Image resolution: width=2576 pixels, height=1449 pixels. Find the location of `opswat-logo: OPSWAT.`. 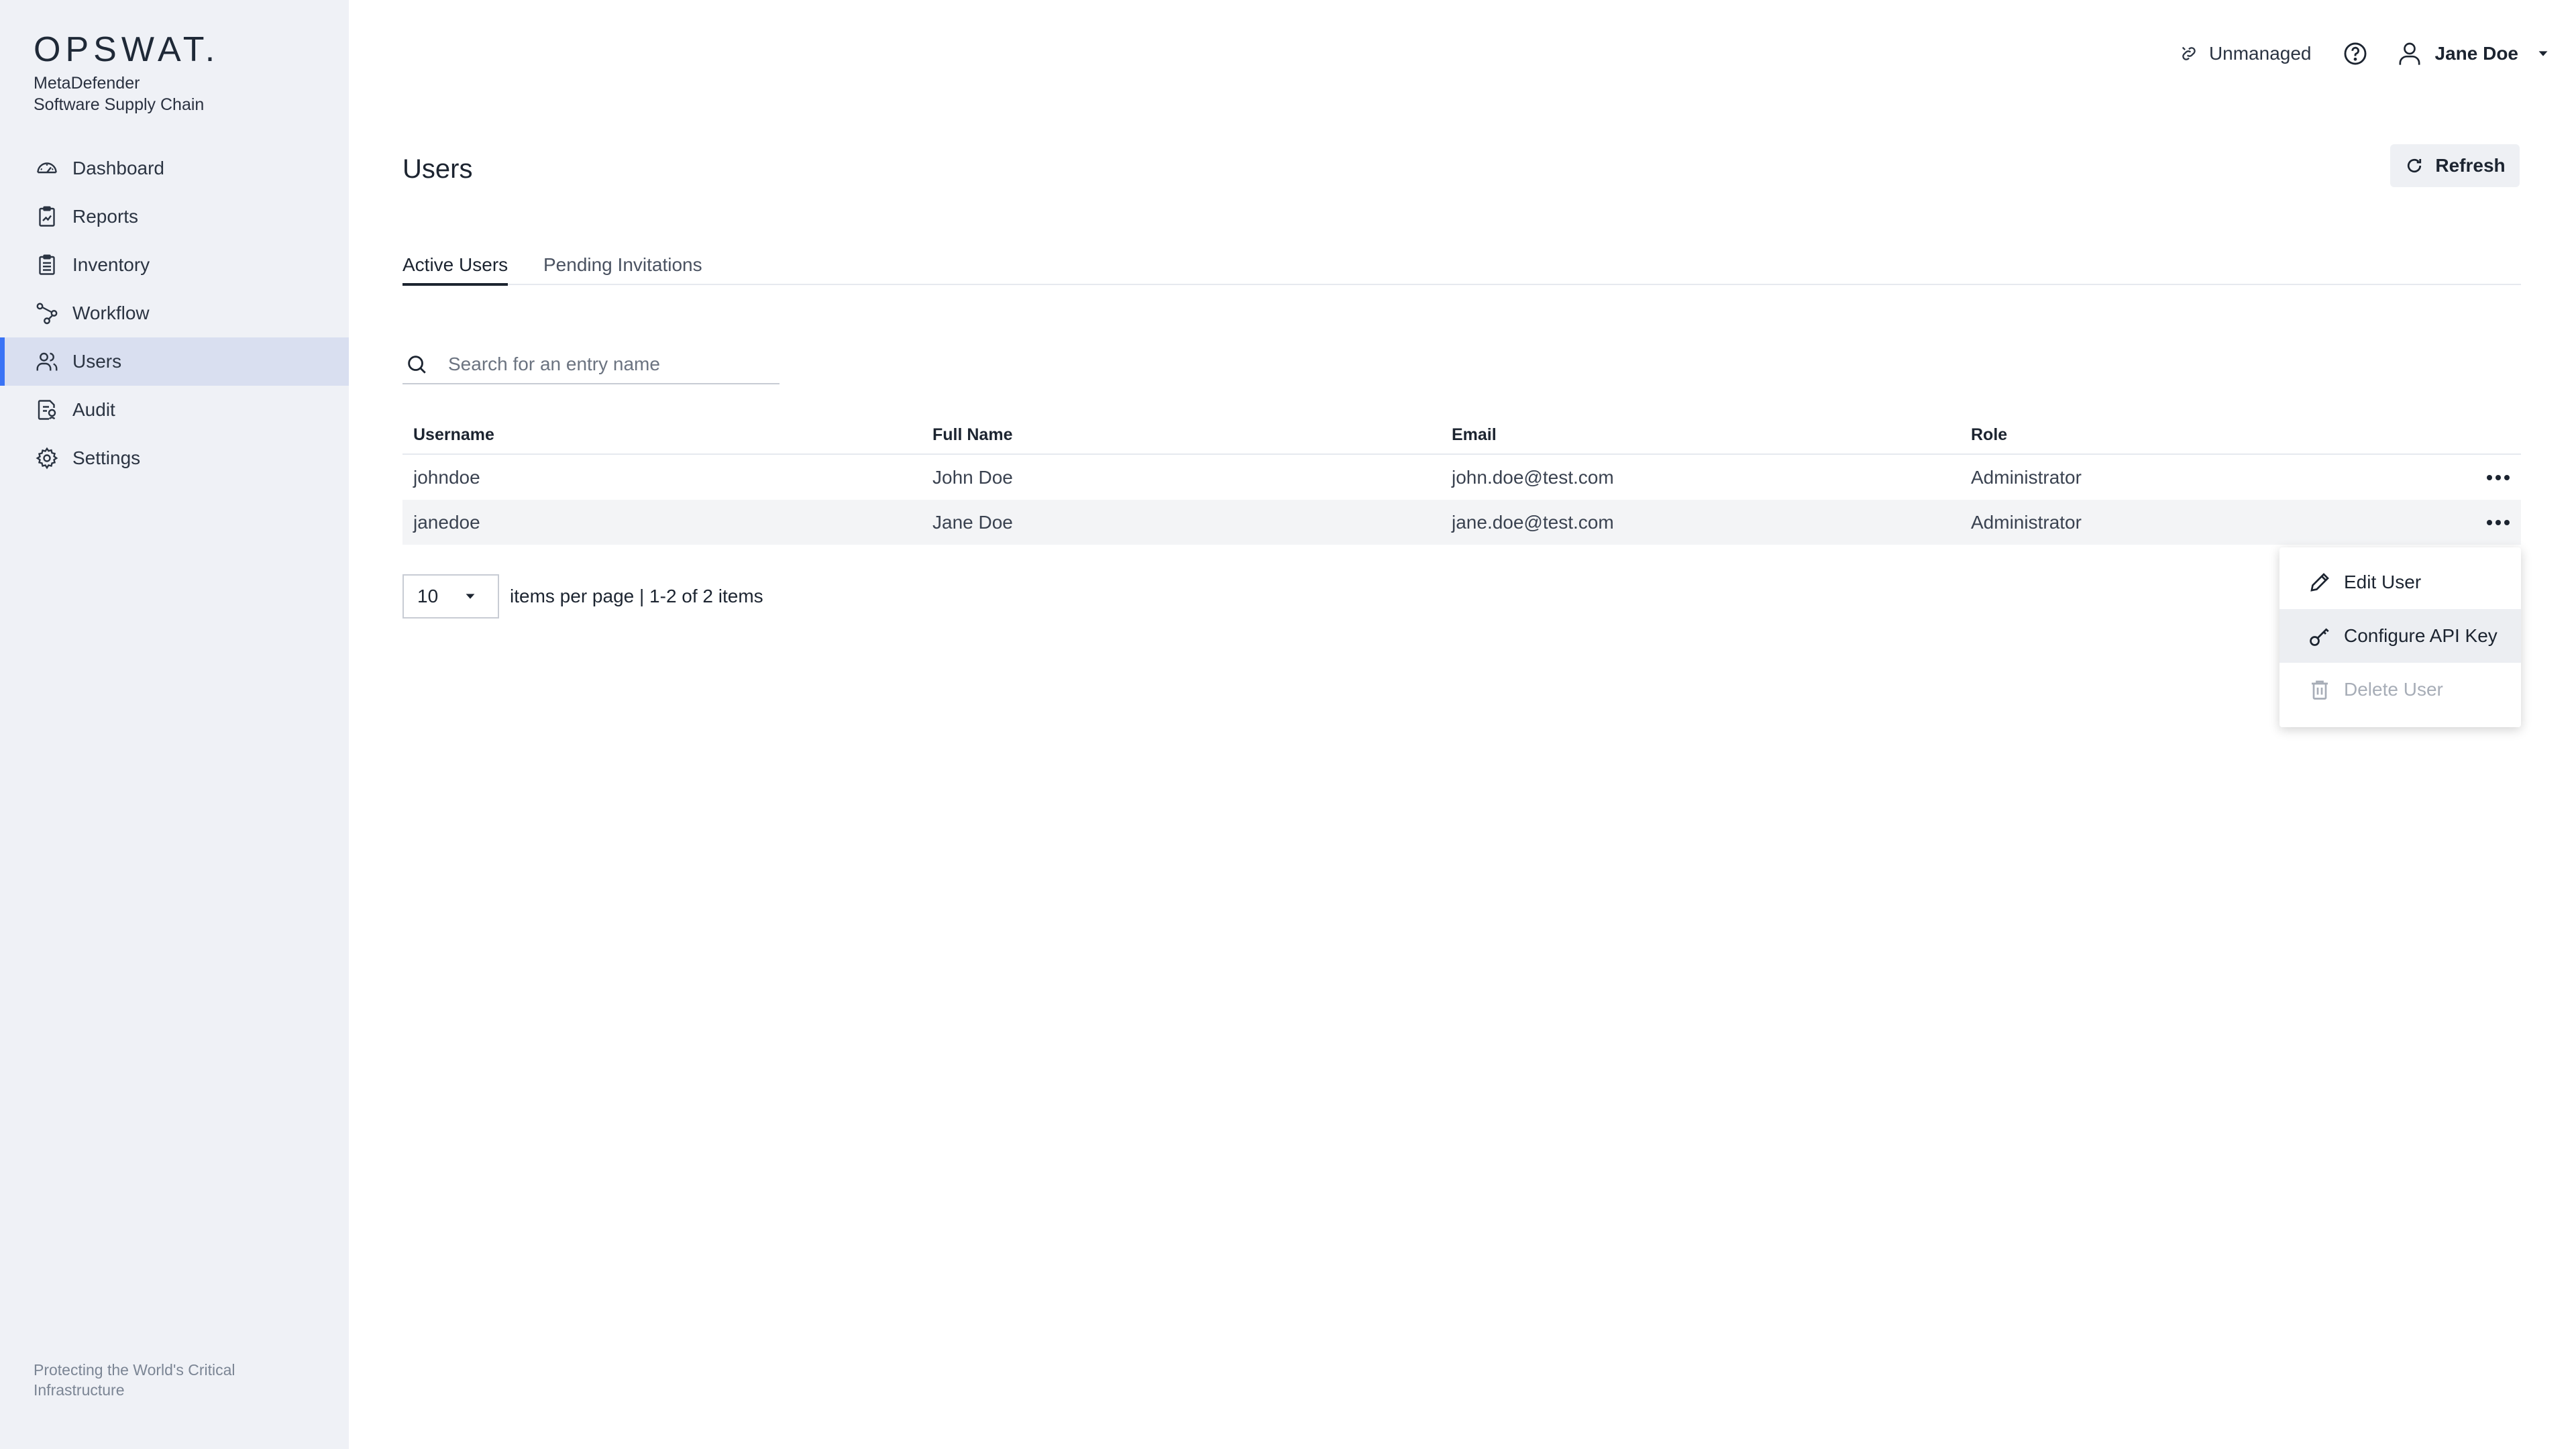

opswat-logo: OPSWAT. is located at coordinates (126, 50).